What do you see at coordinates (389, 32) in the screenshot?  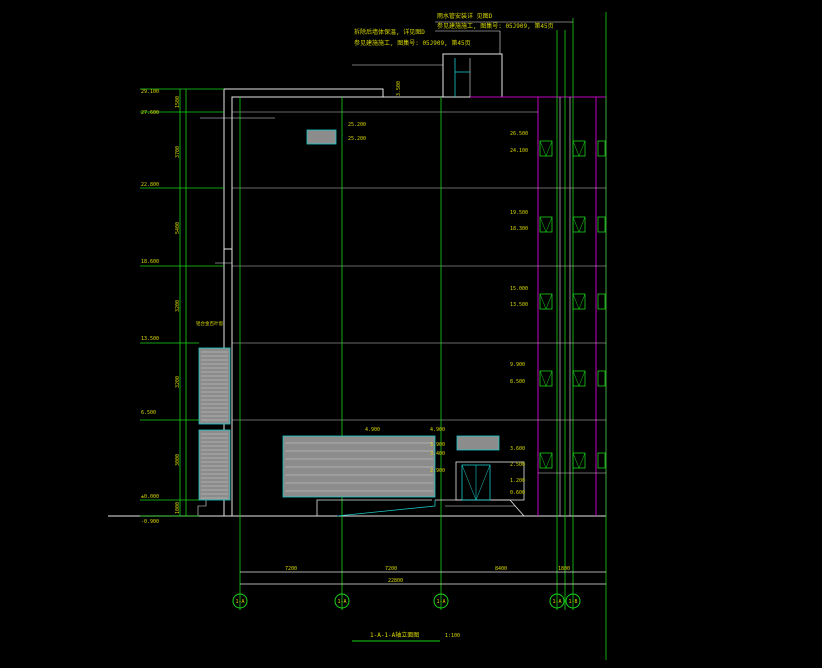 I see `note-3: 拆除后墙体保温, 详见图D` at bounding box center [389, 32].